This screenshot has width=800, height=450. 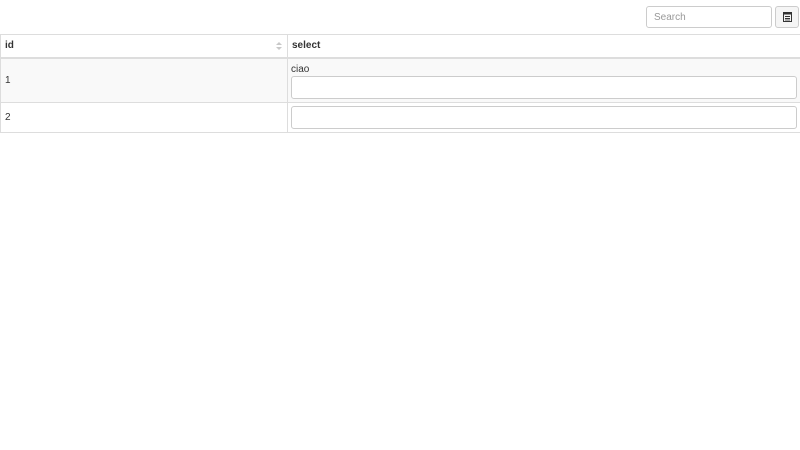 I want to click on column-header-select-label: select, so click(x=306, y=46).